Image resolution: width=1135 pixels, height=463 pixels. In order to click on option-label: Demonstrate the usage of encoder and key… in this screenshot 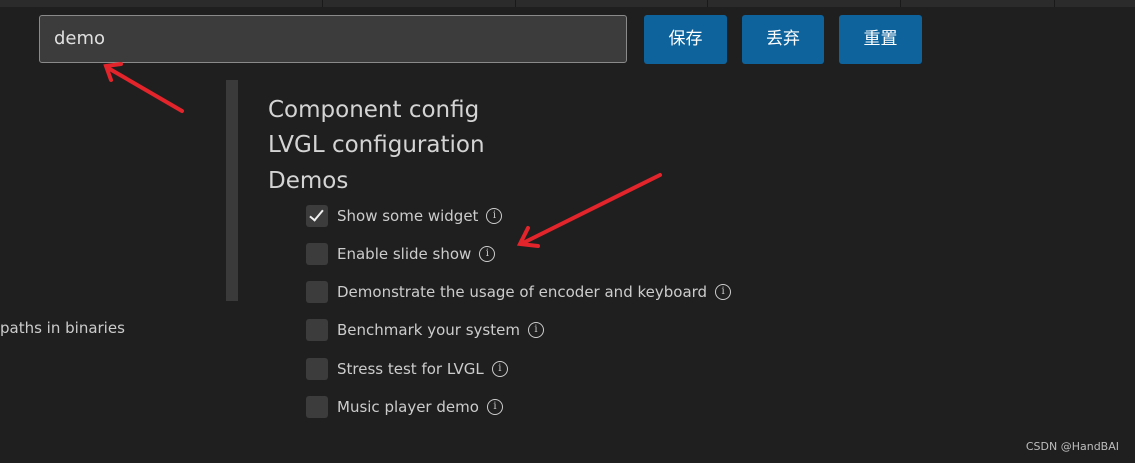, I will do `click(522, 292)`.